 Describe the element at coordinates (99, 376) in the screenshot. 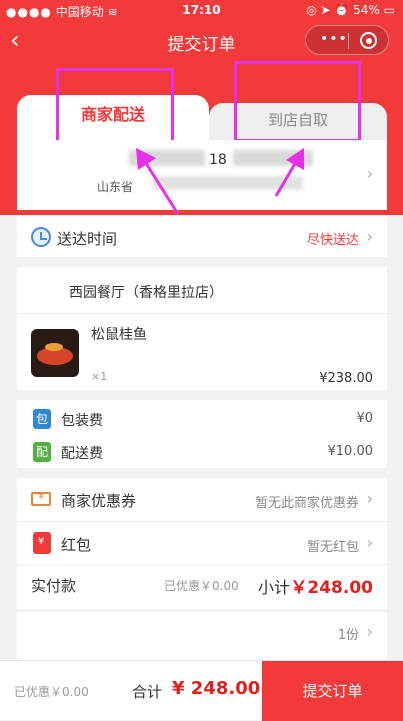

I see `dish-quantity: ×1` at that location.